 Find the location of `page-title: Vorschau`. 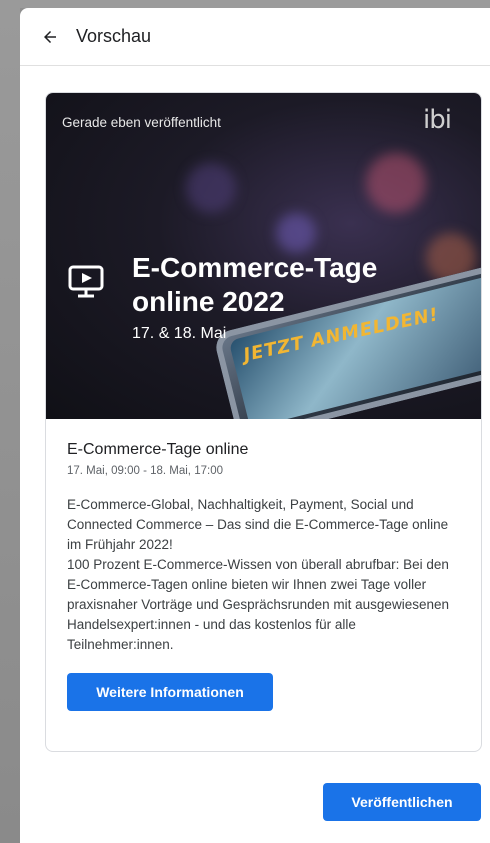

page-title: Vorschau is located at coordinates (114, 36).